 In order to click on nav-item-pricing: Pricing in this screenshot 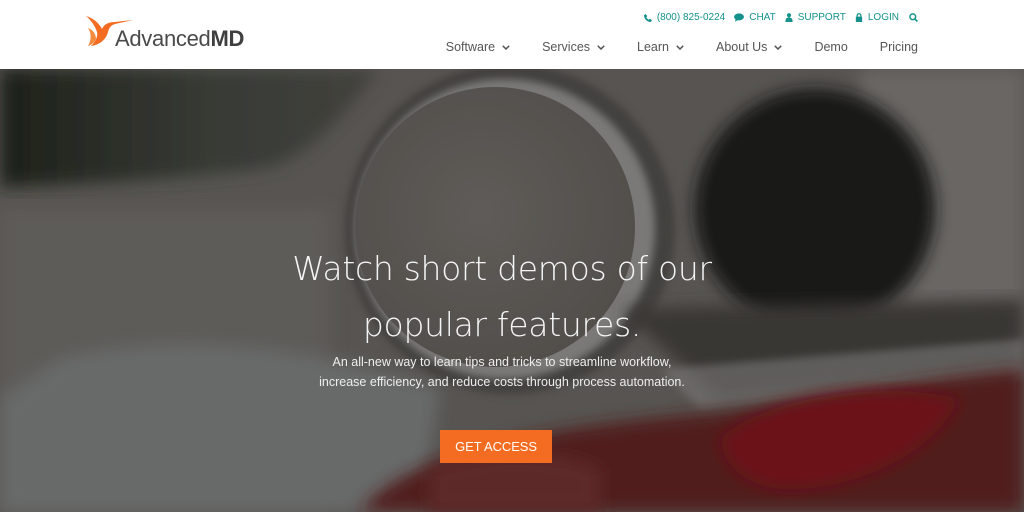, I will do `click(899, 47)`.